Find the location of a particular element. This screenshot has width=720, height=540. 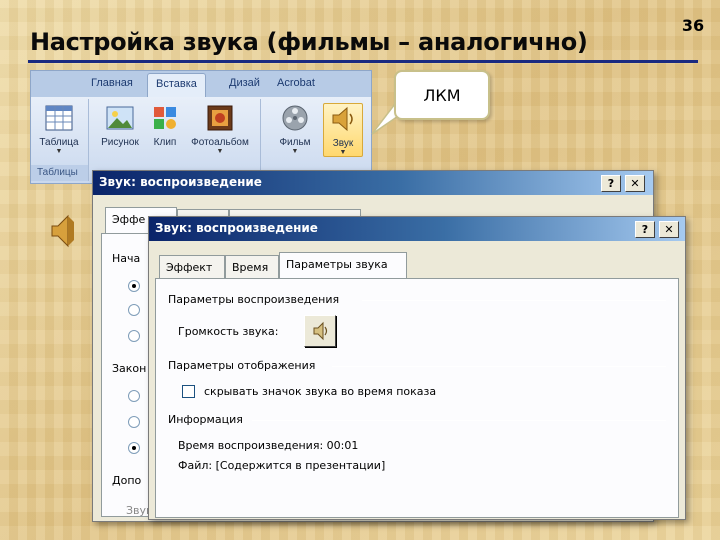

clip-button-label: Клип is located at coordinates (165, 142).